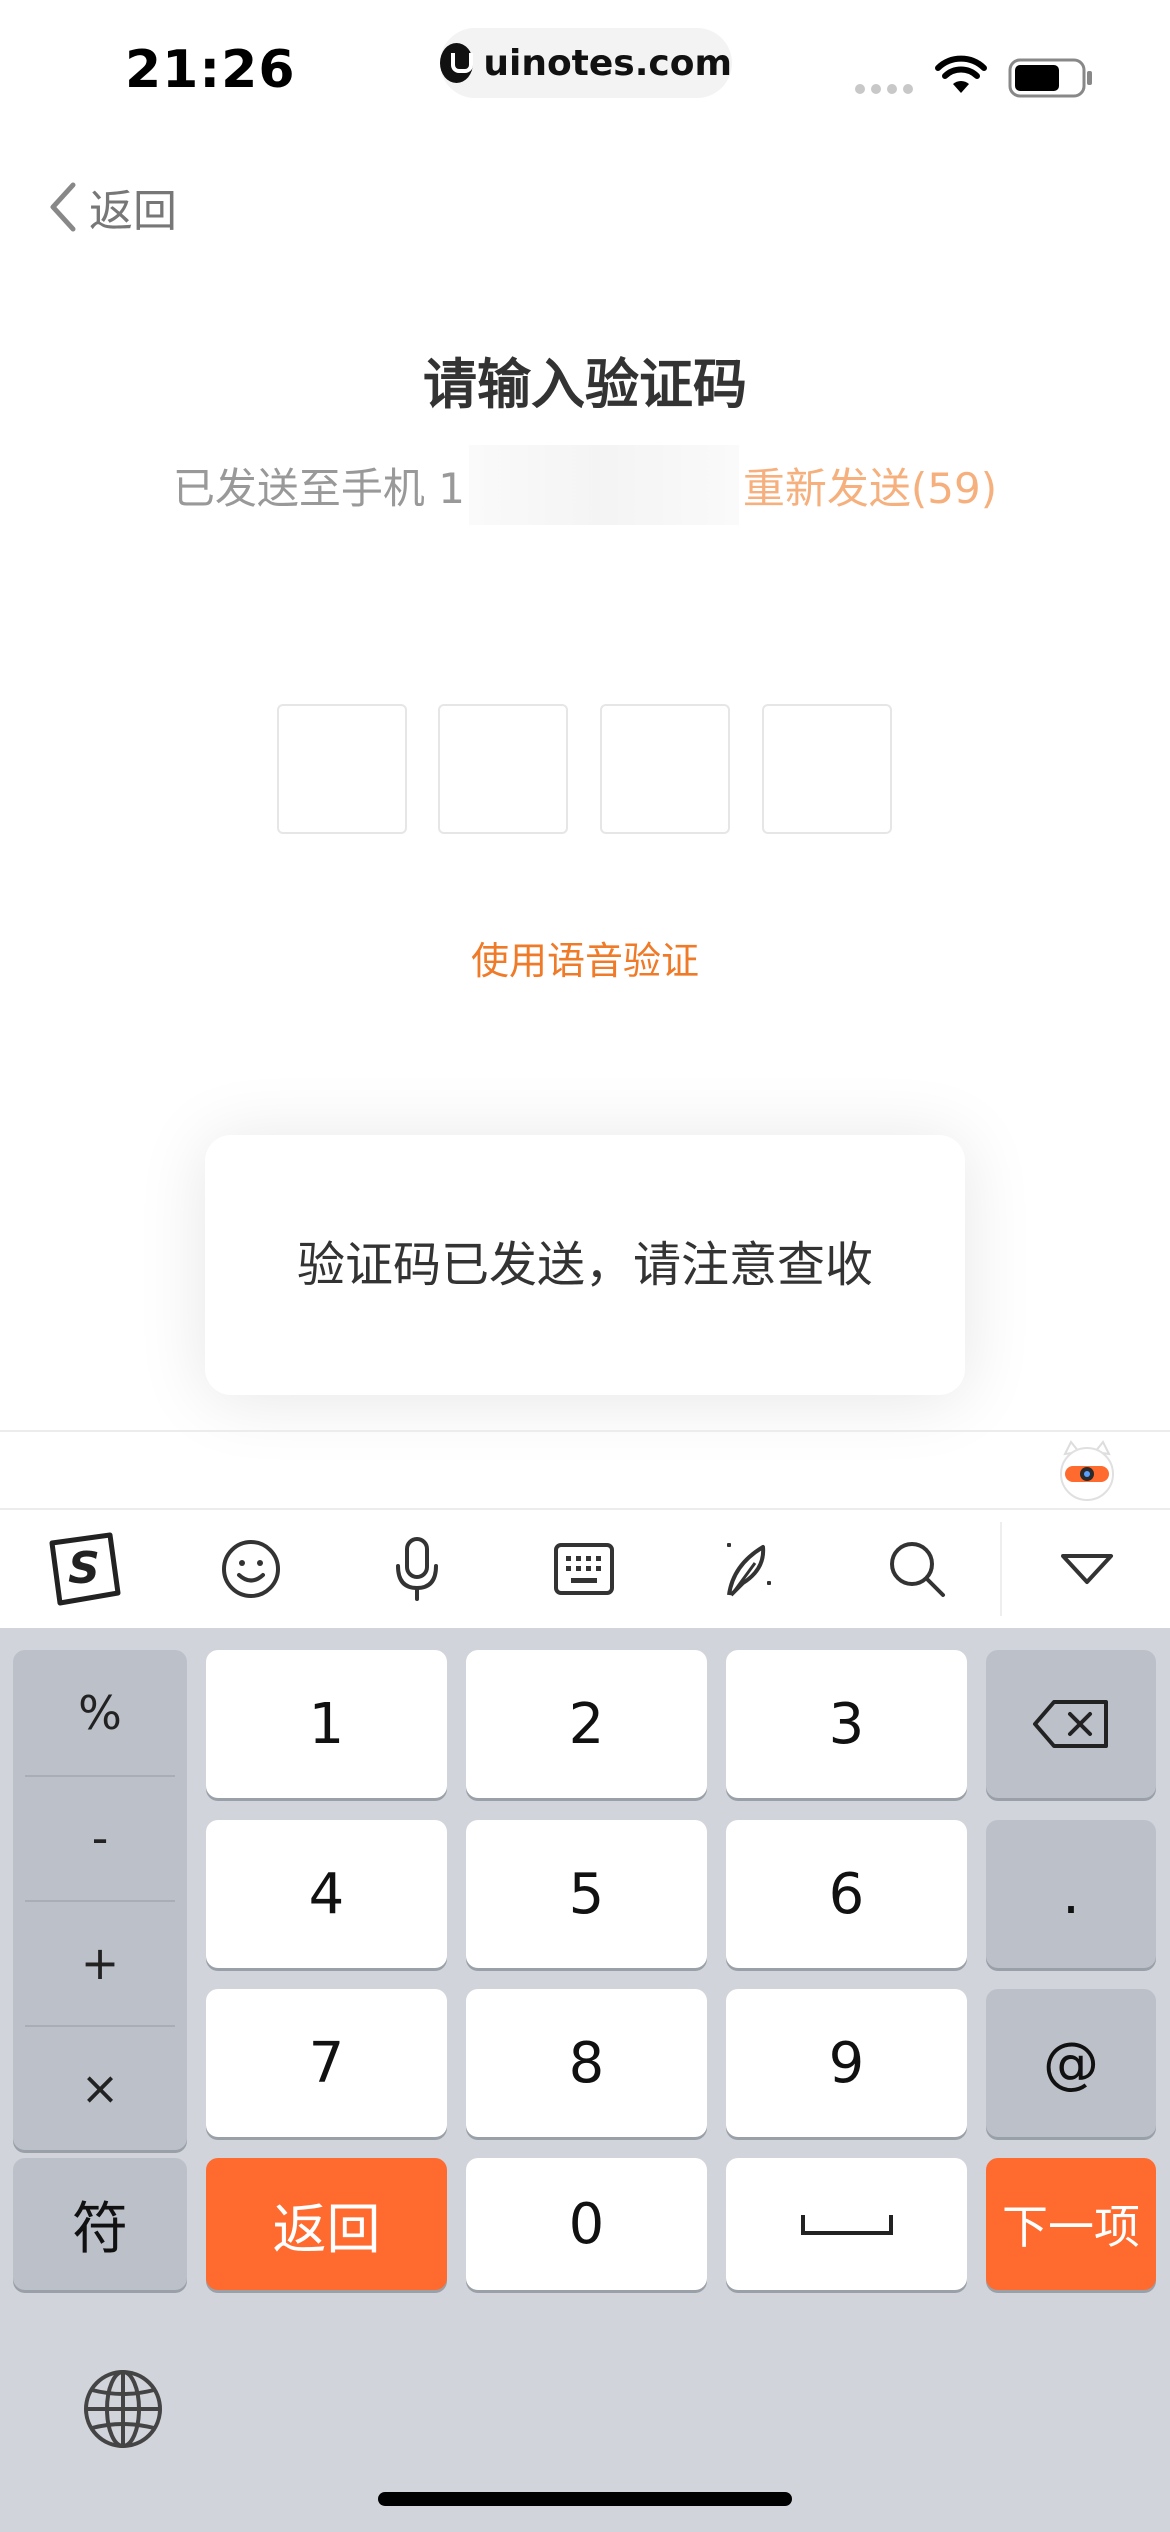 This screenshot has width=1170, height=2532. What do you see at coordinates (586, 1894) in the screenshot?
I see `key-5: 5` at bounding box center [586, 1894].